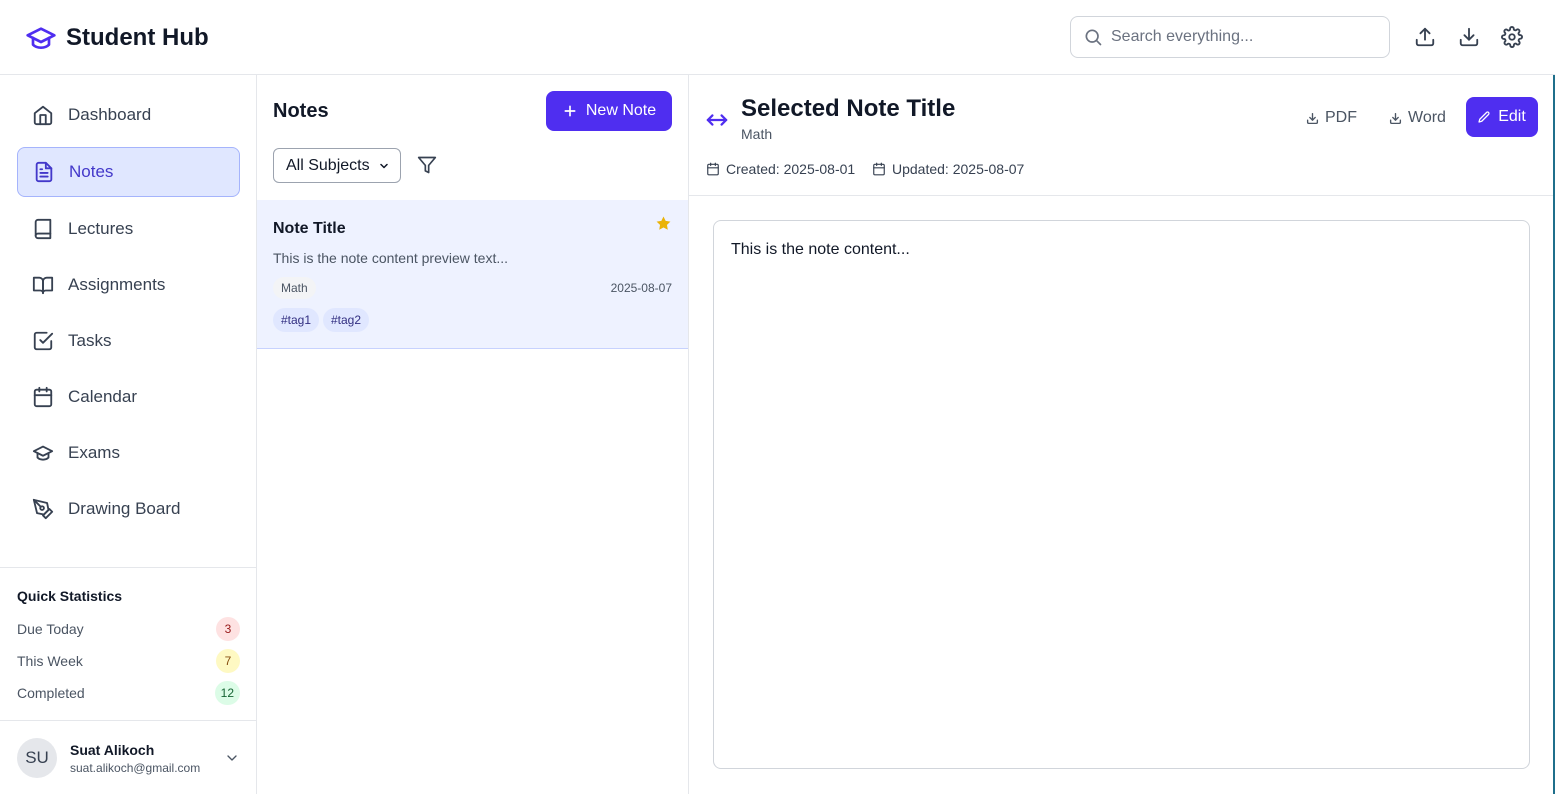 This screenshot has height=794, width=1555. I want to click on new-note-button: New Note, so click(609, 111).